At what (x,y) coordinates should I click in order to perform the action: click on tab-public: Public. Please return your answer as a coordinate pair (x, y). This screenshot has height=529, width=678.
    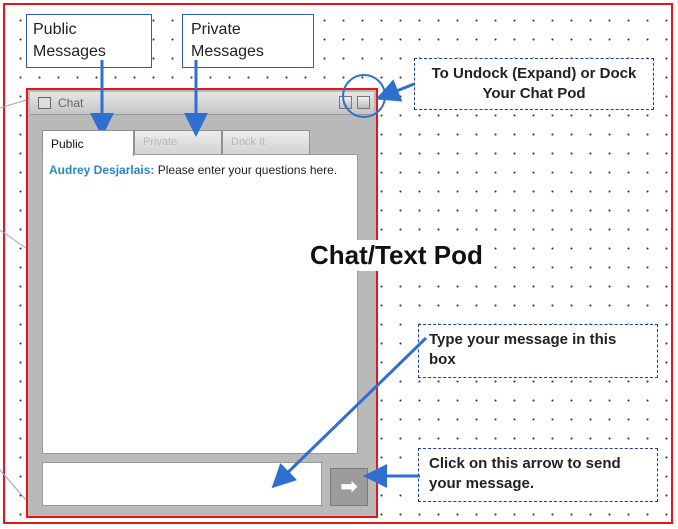
    Looking at the image, I should click on (88, 143).